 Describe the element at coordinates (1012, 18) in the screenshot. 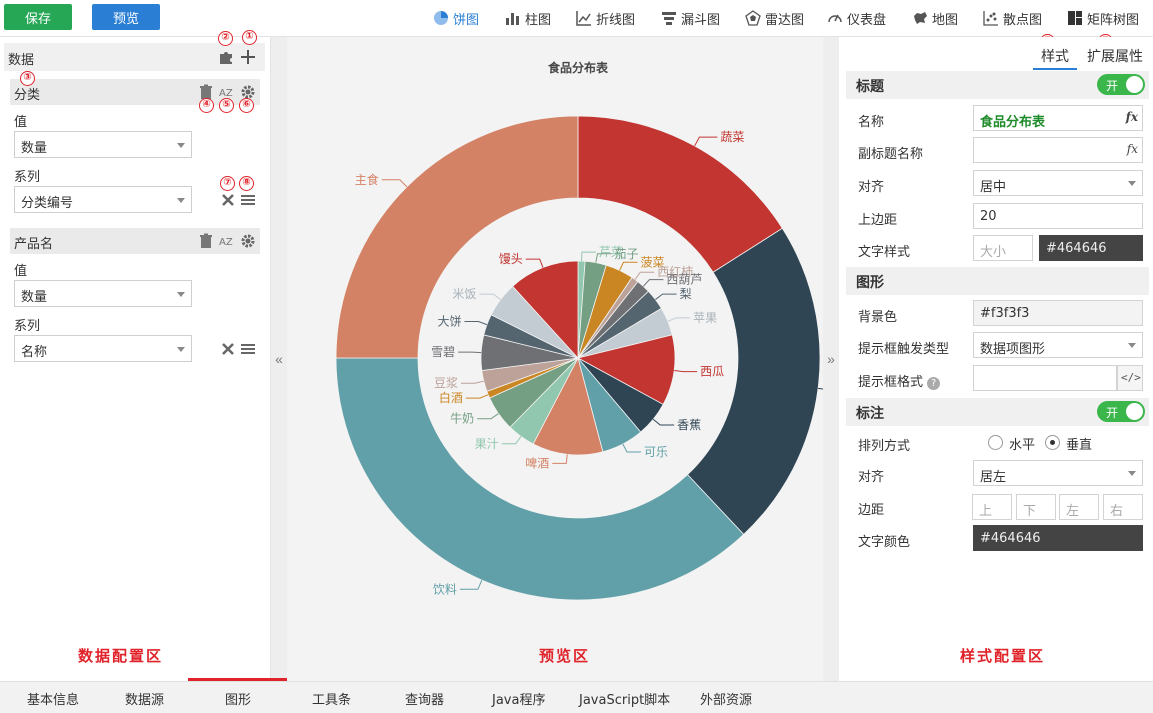

I see `chart-type-scatter: 散点图` at that location.